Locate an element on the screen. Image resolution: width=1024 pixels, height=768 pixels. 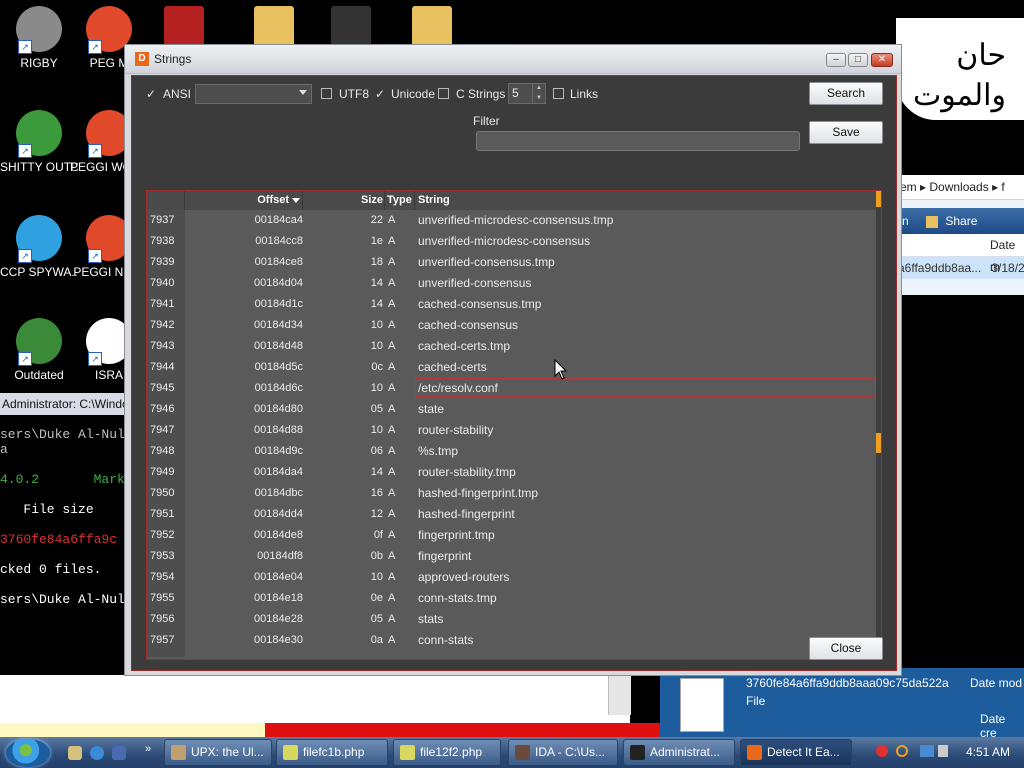
taskbar-button: filefc1b.php is located at coordinates (332, 752).